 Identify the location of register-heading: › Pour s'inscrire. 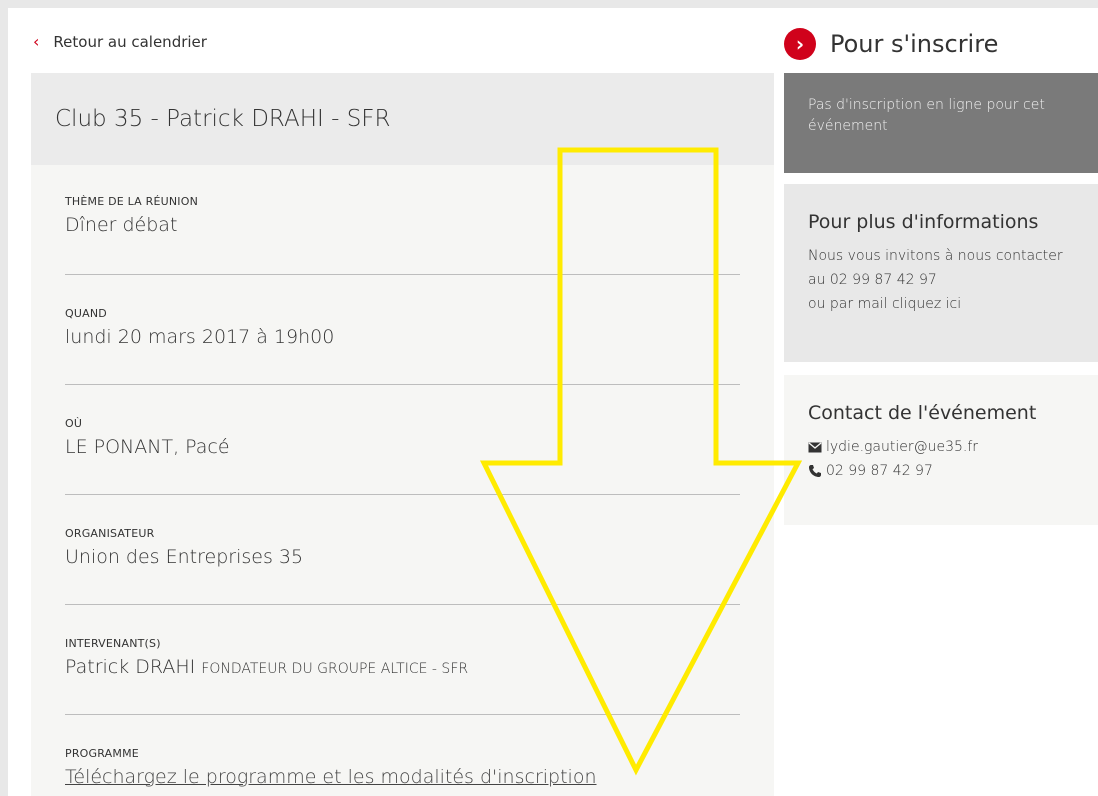
(891, 44).